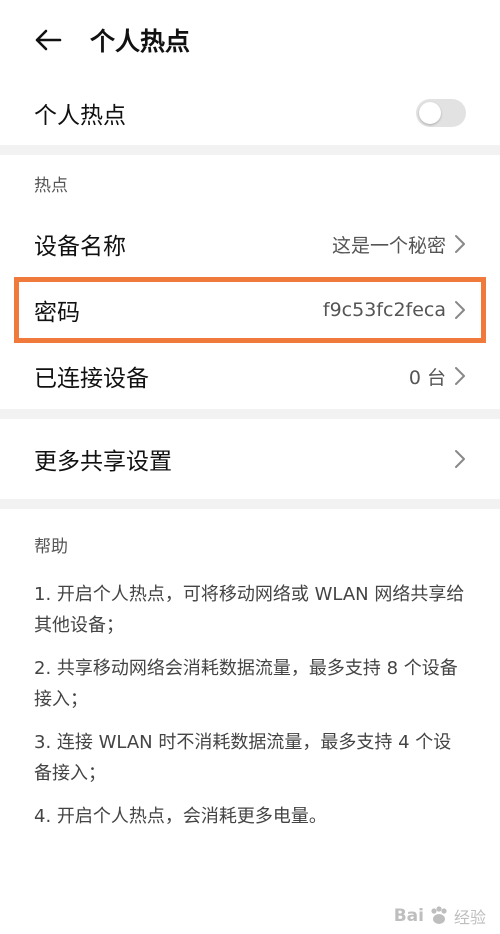 Image resolution: width=500 pixels, height=934 pixels. I want to click on hotspot-toggle-label: 个人热点, so click(80, 115).